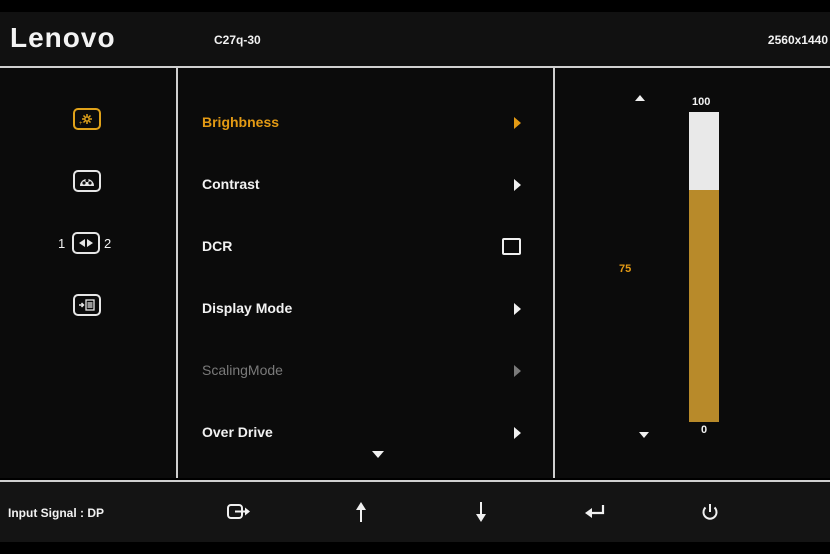 Image resolution: width=830 pixels, height=554 pixels. I want to click on brightness-contrast-icon: +, so click(87, 119).